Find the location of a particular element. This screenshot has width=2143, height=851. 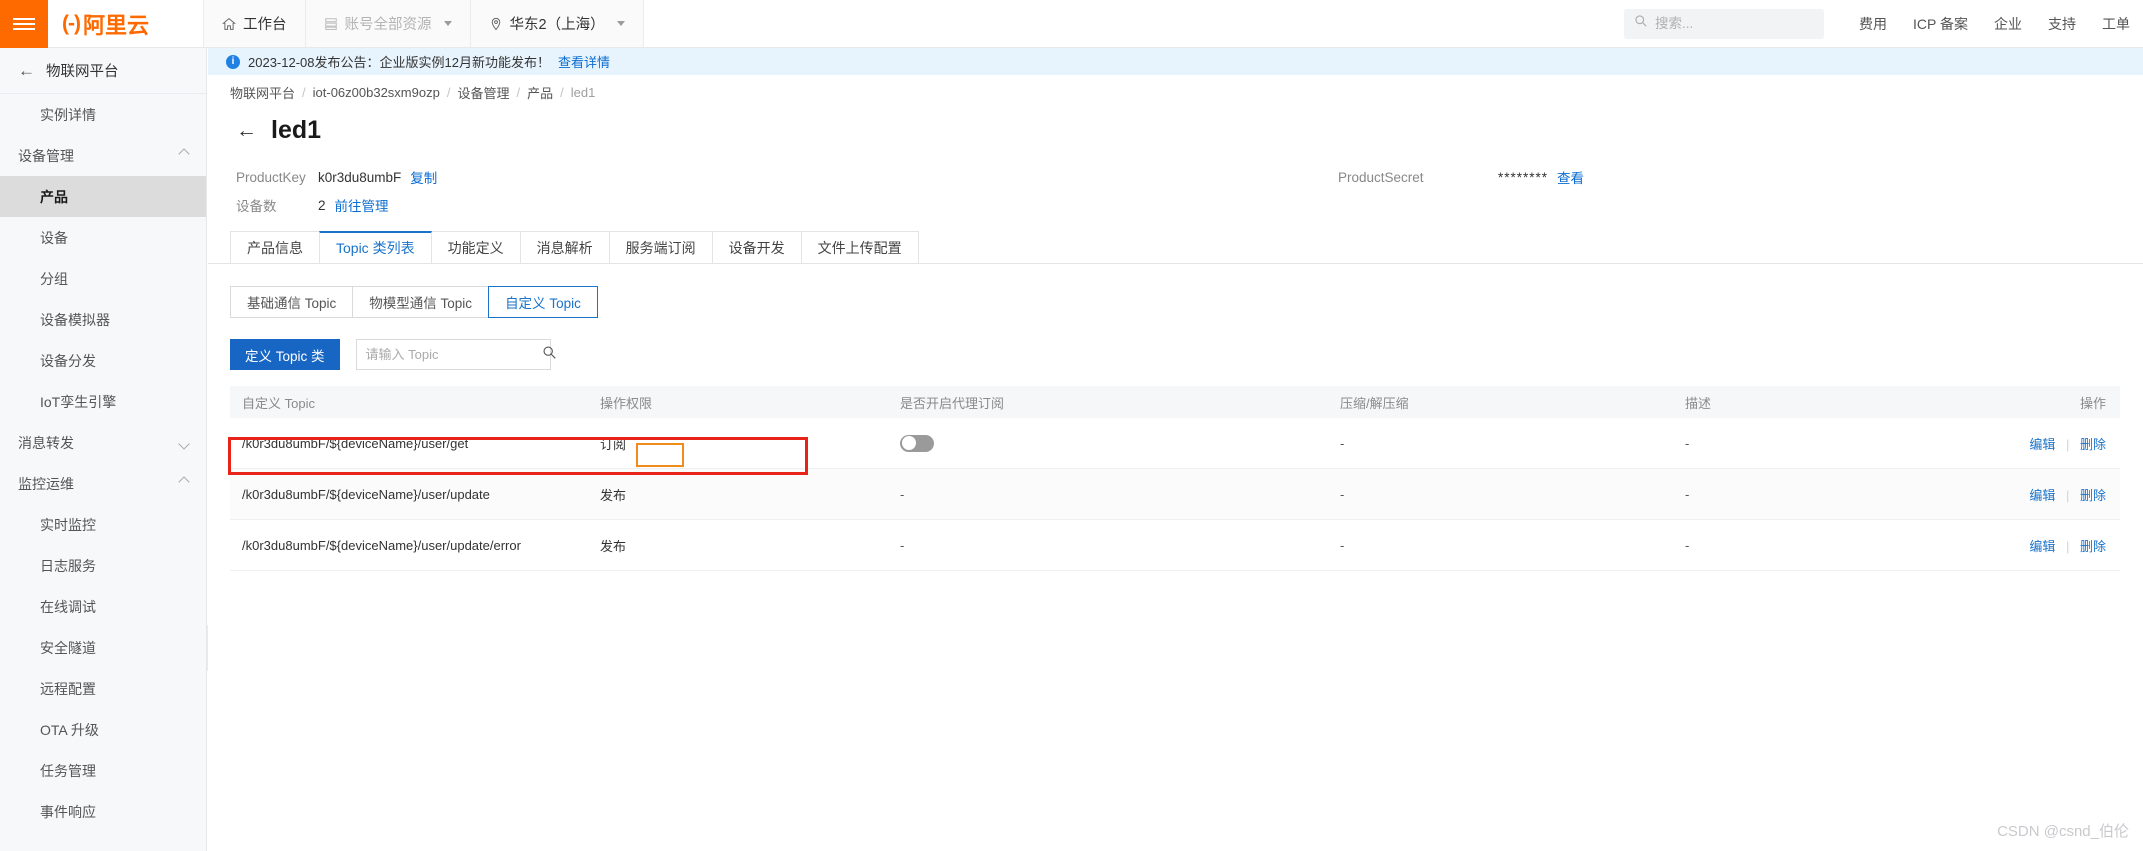

breadcrumb-item-current: led1 is located at coordinates (583, 92).